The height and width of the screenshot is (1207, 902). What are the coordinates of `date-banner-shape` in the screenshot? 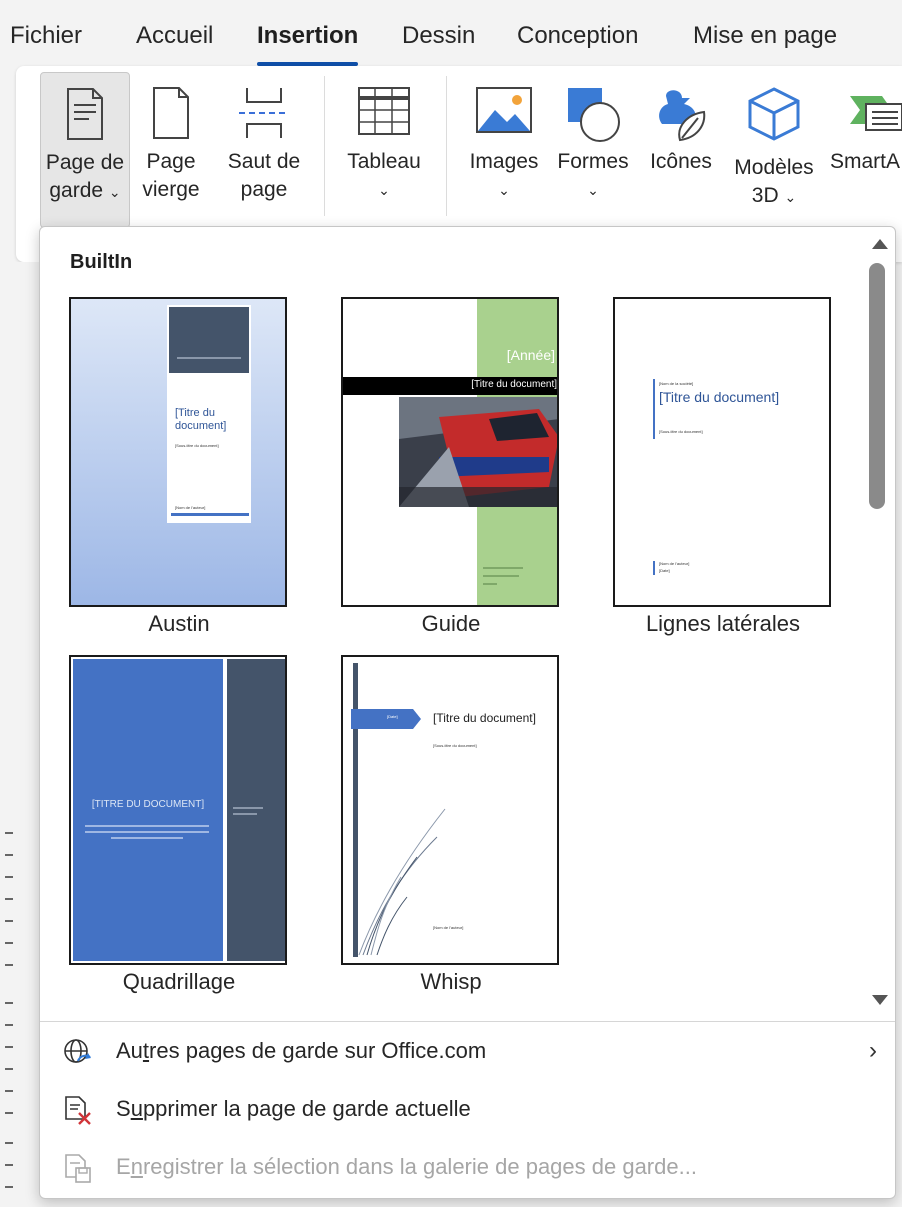 It's located at (386, 719).